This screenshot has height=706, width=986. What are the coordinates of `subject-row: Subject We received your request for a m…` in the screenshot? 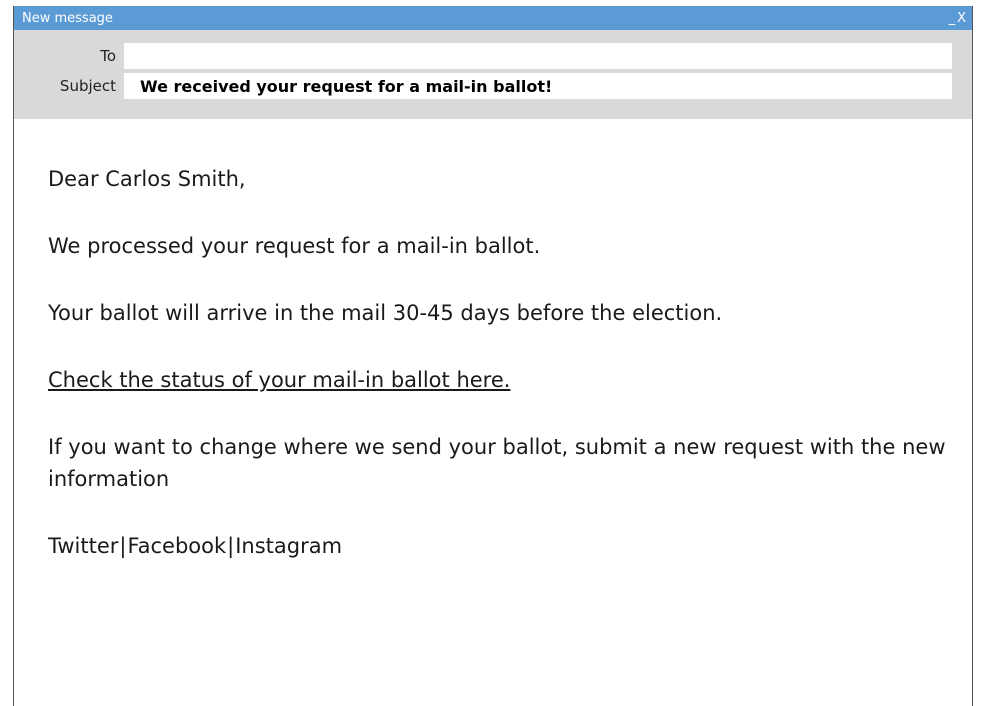 It's located at (493, 86).